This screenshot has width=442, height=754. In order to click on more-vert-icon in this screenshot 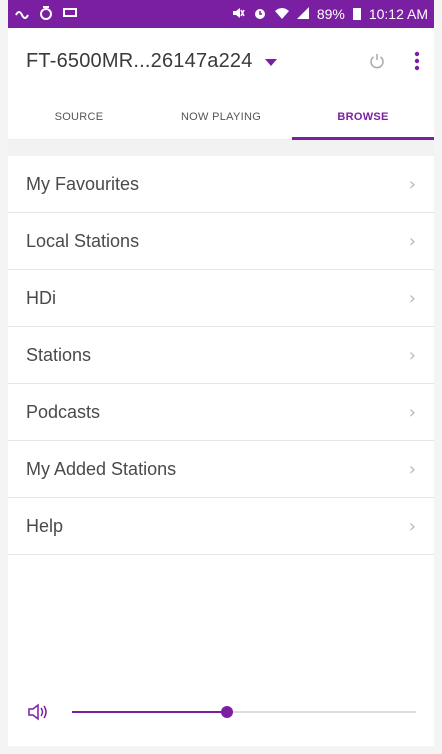, I will do `click(417, 61)`.